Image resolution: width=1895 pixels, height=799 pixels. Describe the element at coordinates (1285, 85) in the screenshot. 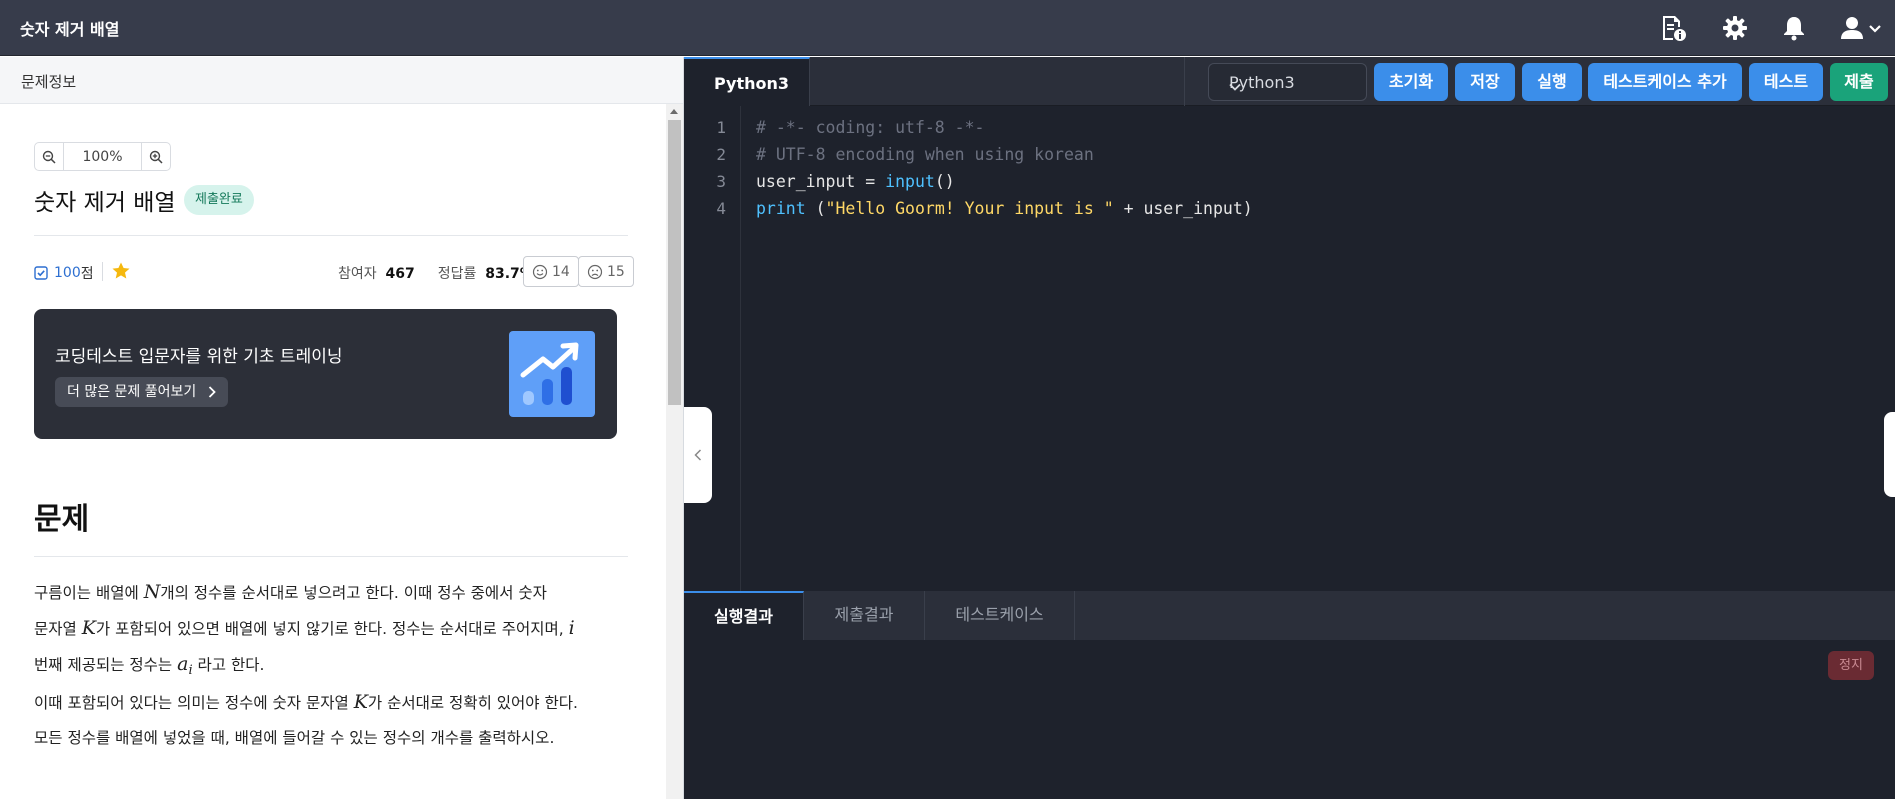

I see `chevron-down-icon` at that location.